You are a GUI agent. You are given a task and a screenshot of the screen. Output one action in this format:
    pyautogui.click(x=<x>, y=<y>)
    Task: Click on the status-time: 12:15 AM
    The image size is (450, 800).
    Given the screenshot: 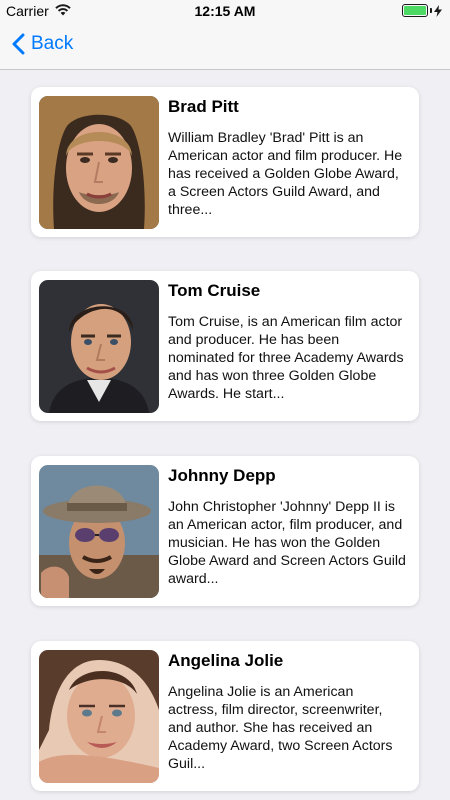 What is the action you would take?
    pyautogui.click(x=225, y=11)
    